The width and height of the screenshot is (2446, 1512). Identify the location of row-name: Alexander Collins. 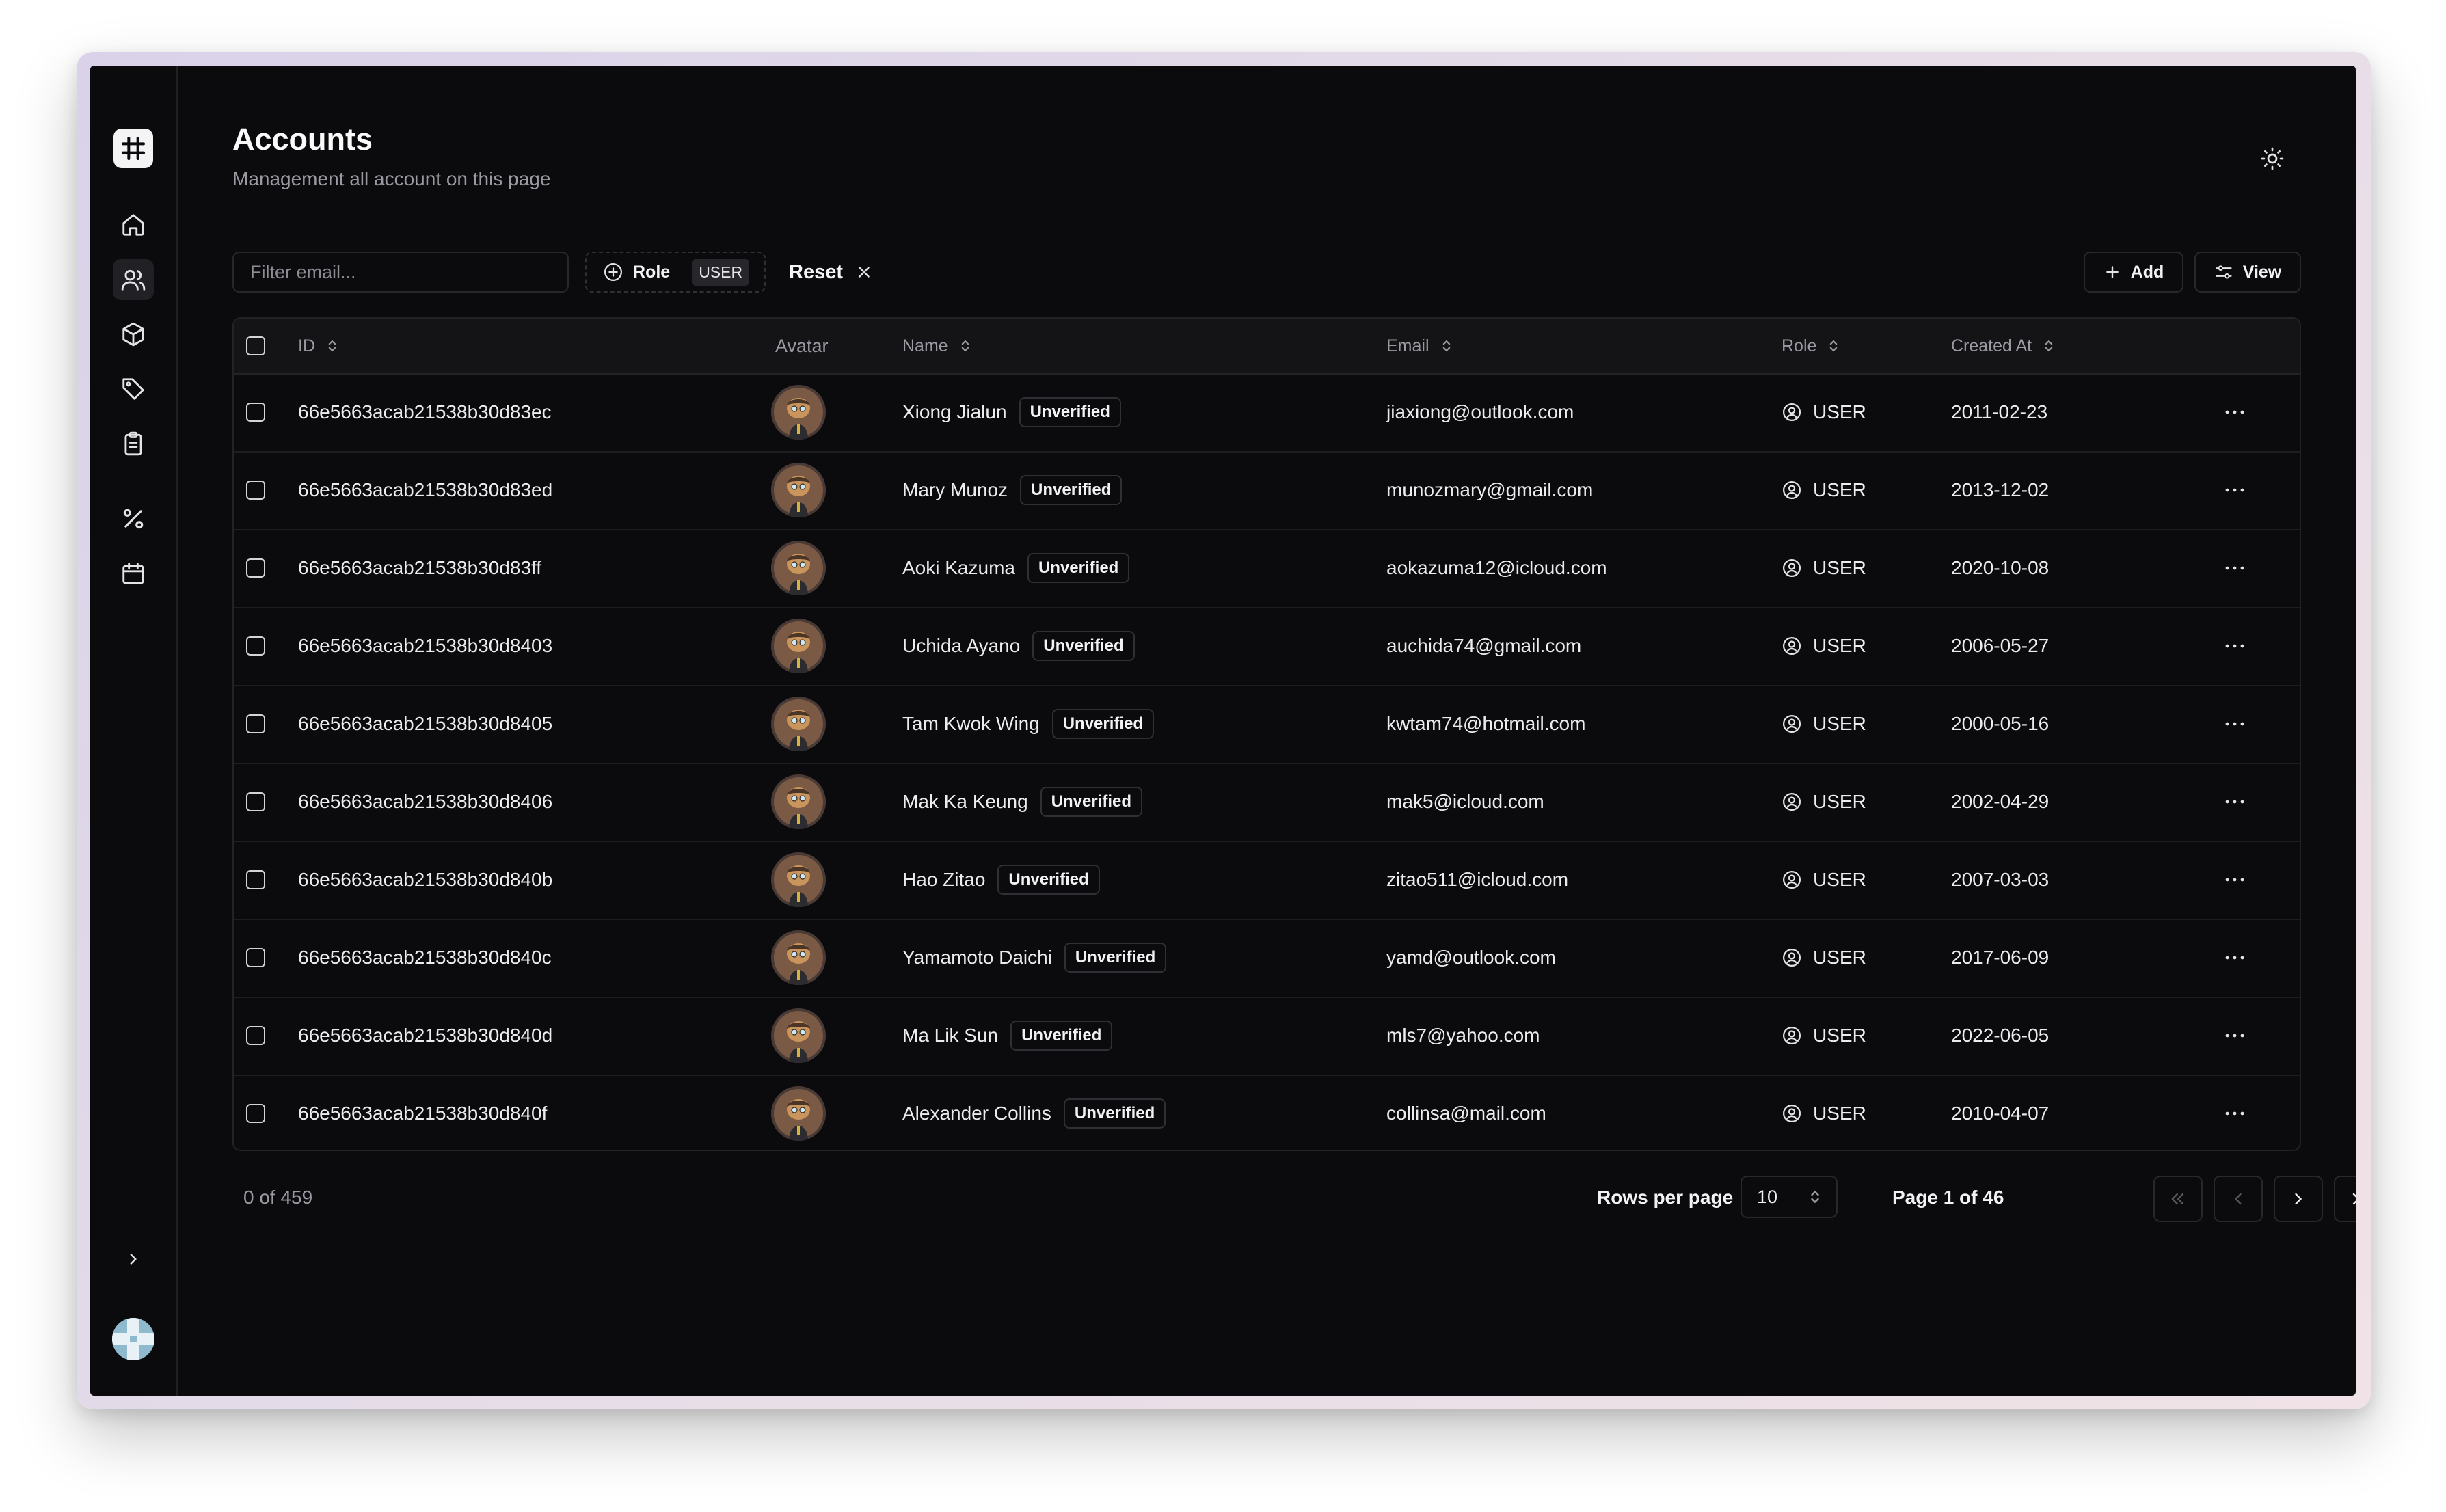
(976, 1113).